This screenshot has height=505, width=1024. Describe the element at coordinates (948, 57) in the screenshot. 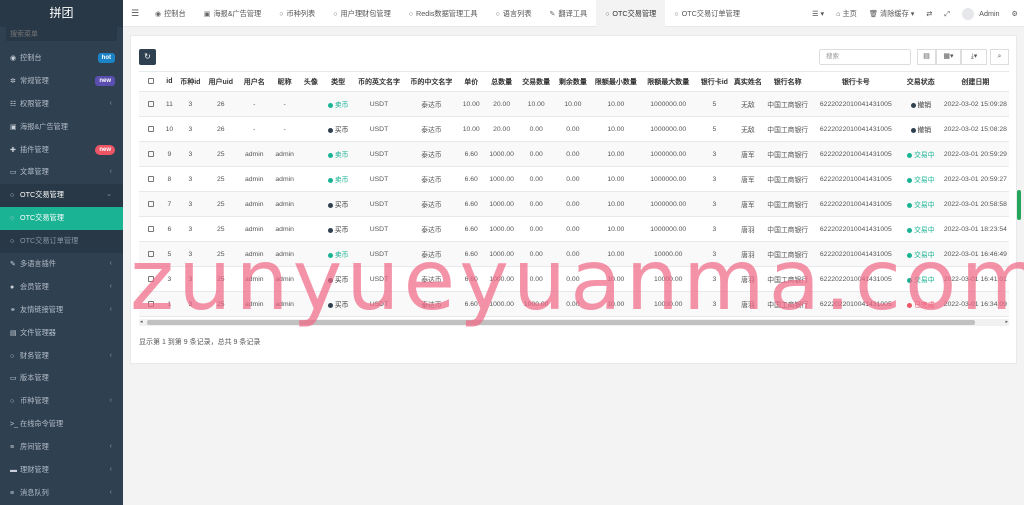

I see `columns-dropdown-button: ▦▾` at that location.